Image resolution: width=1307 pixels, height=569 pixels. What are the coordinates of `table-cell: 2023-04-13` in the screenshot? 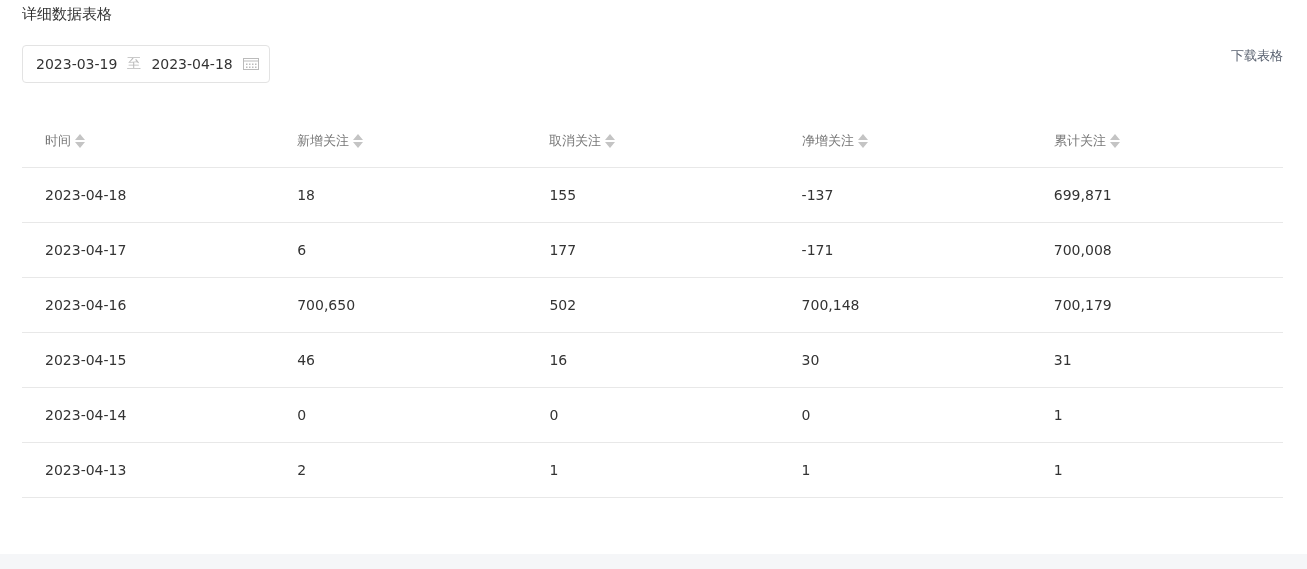 It's located at (86, 470).